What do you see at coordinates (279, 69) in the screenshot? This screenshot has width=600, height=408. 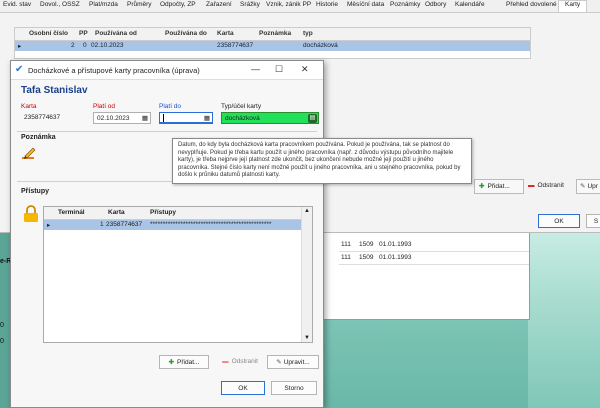 I see `maximize-icon: ☐` at bounding box center [279, 69].